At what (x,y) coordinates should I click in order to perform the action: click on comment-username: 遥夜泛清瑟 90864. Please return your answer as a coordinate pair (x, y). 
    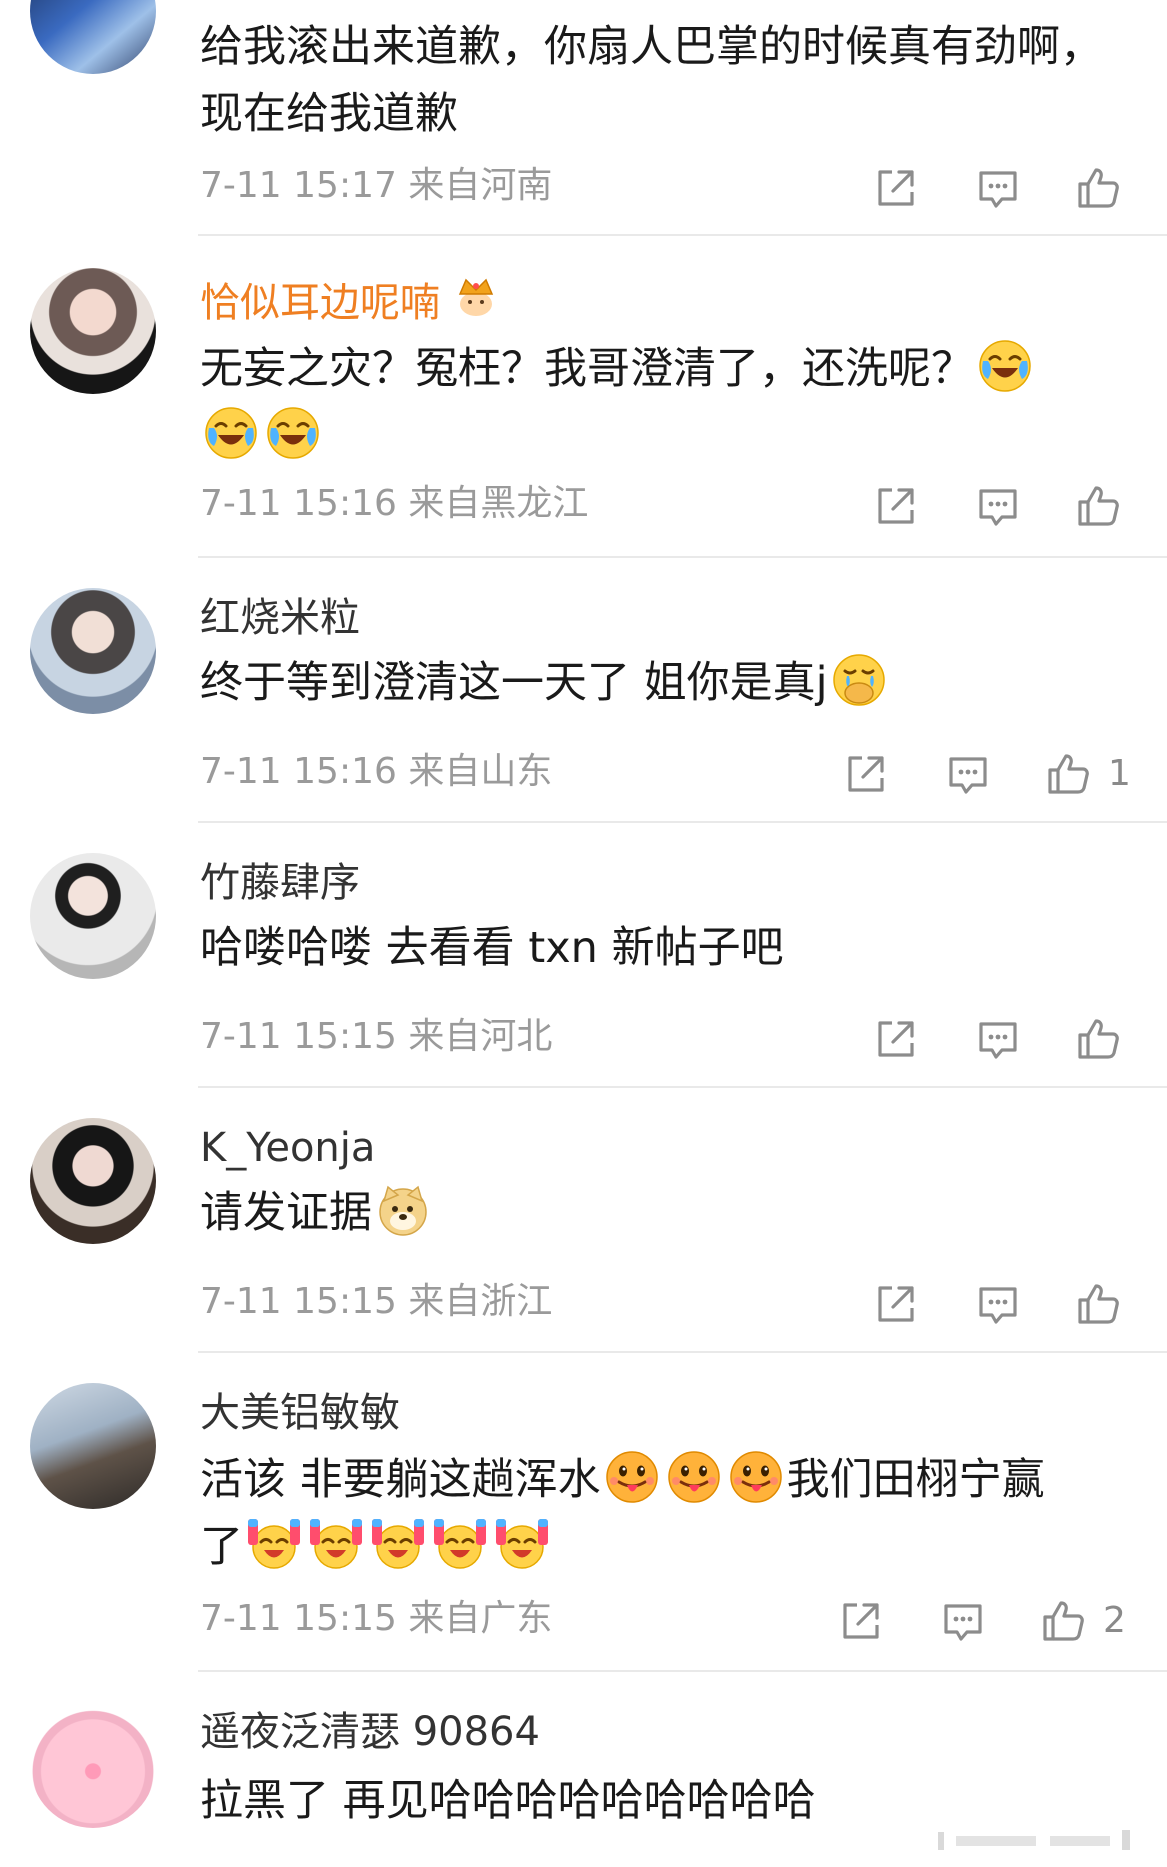
    Looking at the image, I should click on (370, 1732).